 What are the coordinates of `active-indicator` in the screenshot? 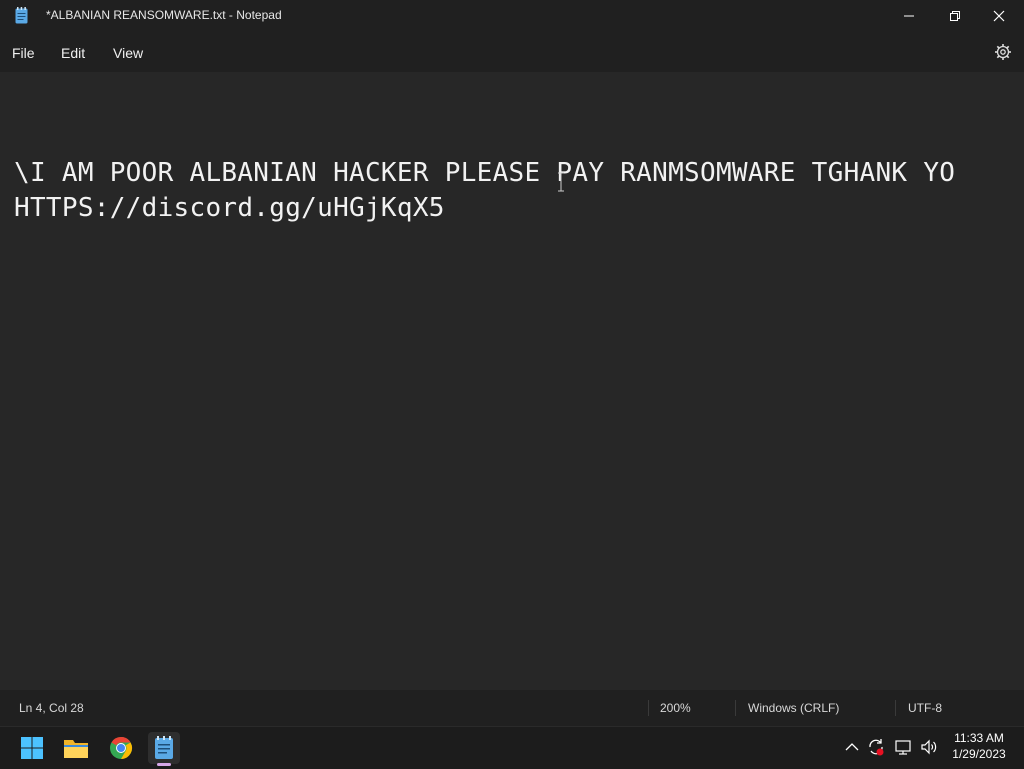 It's located at (164, 764).